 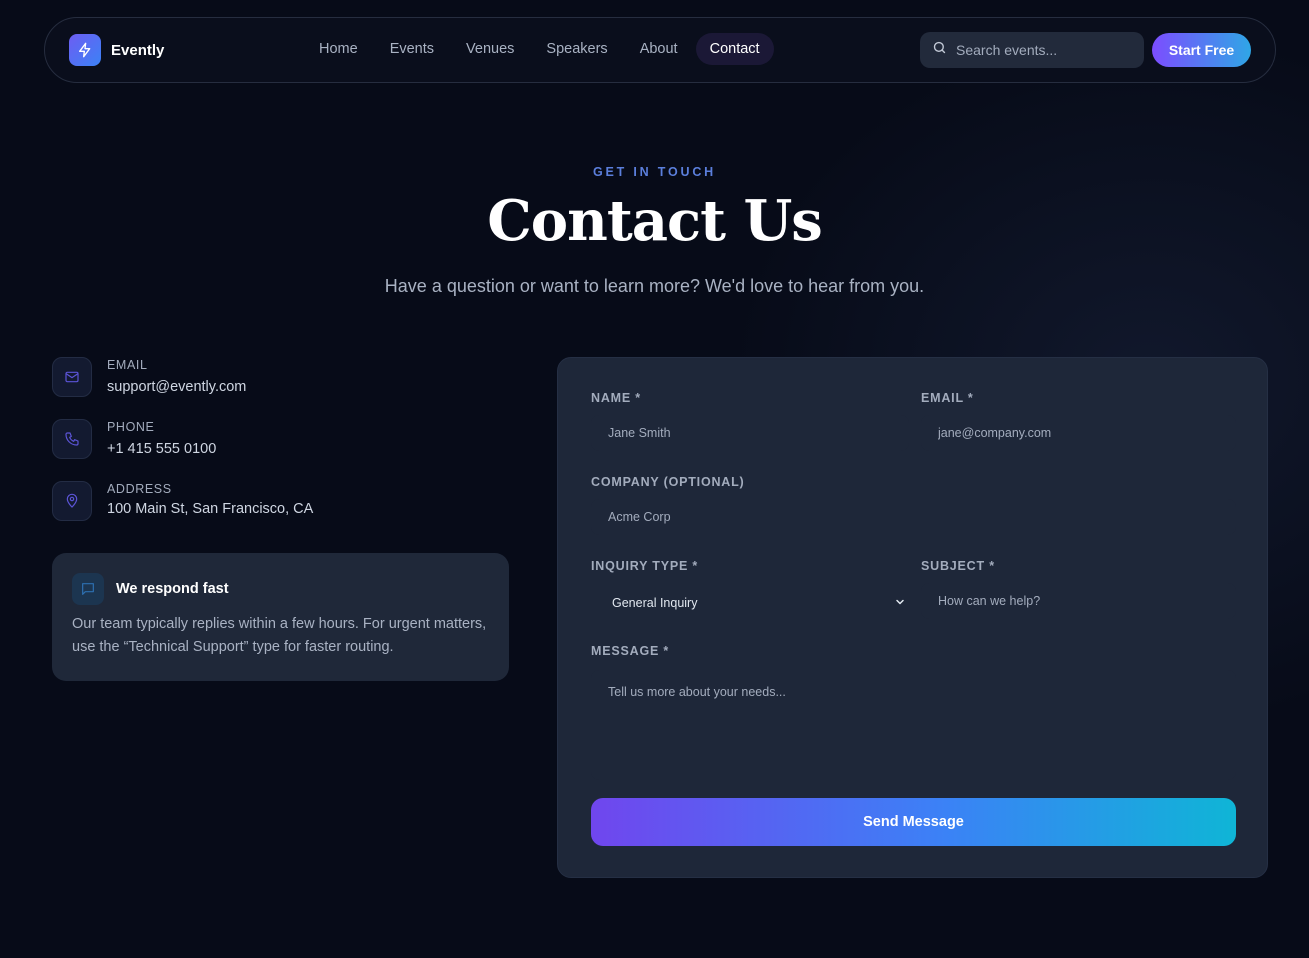 What do you see at coordinates (72, 439) in the screenshot?
I see `phone-icon` at bounding box center [72, 439].